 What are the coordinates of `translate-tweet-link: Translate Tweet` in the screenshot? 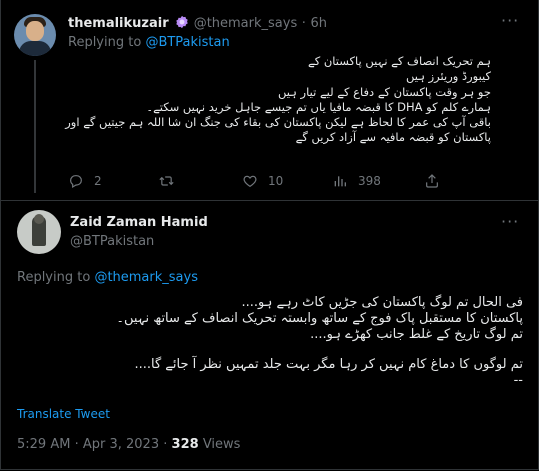 It's located at (63, 414).